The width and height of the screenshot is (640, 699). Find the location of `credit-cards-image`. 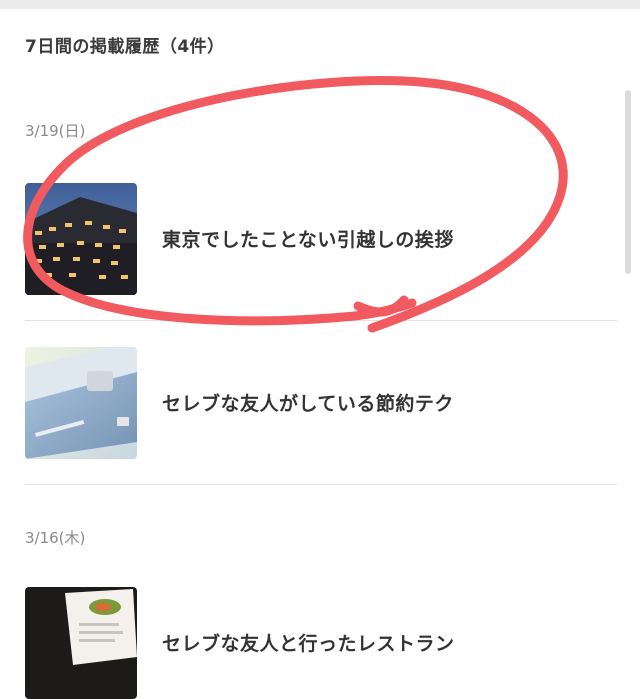

credit-cards-image is located at coordinates (81, 403).